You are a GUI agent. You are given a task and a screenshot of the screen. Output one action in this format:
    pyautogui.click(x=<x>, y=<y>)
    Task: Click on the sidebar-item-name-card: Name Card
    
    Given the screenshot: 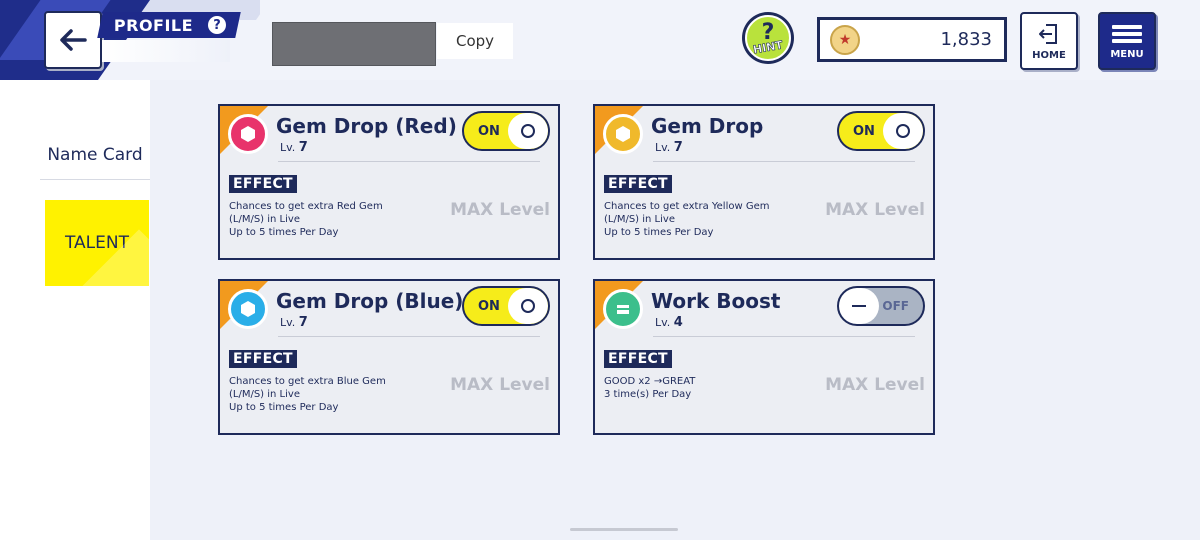 What is the action you would take?
    pyautogui.click(x=95, y=155)
    